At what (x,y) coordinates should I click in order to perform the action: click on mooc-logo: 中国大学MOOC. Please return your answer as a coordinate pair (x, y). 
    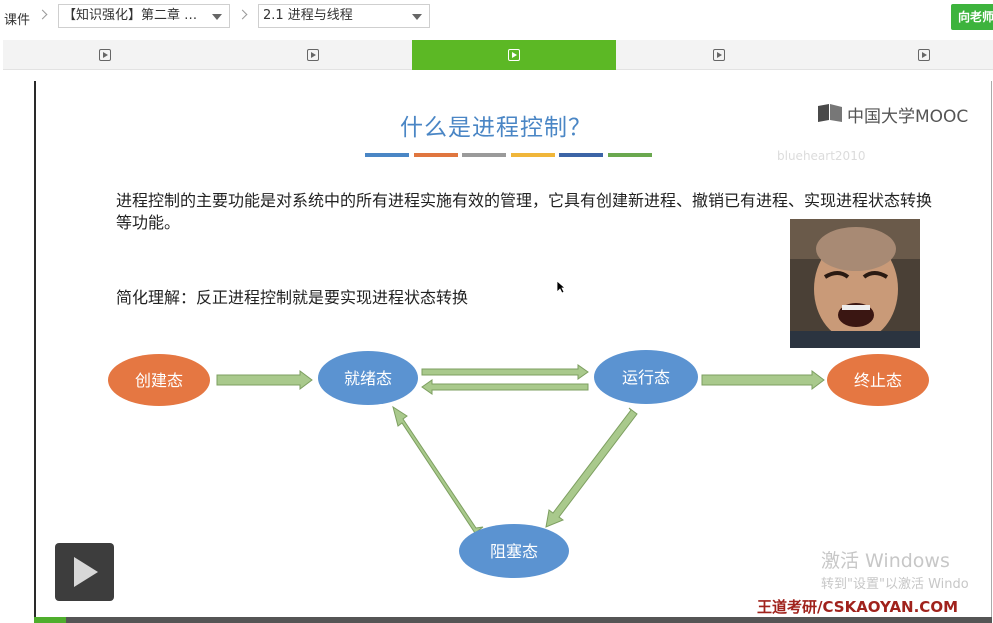
    Looking at the image, I should click on (893, 114).